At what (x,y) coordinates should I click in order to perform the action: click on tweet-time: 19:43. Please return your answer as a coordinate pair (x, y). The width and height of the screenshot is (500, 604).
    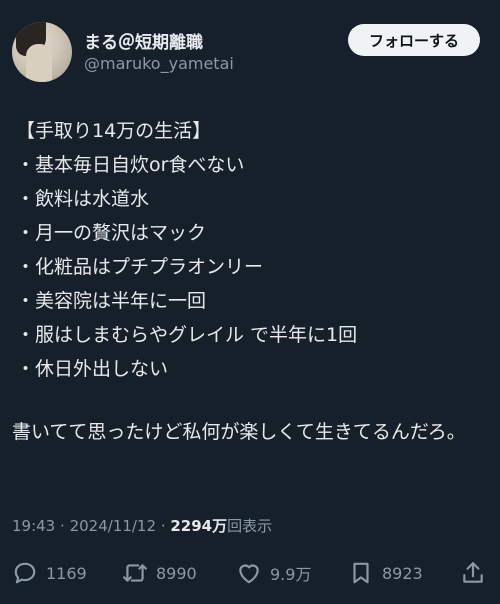
    Looking at the image, I should click on (33, 526).